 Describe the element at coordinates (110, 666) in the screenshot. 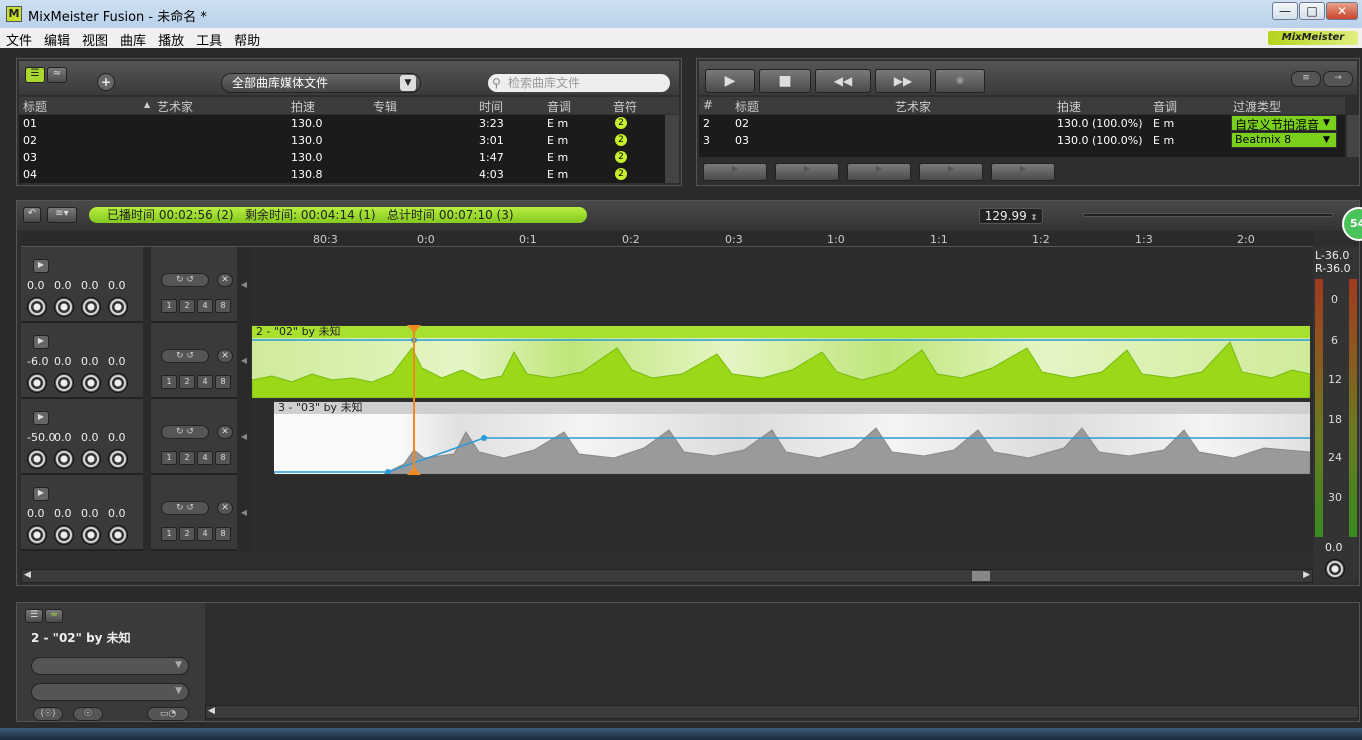

I see `detail-select-1: ▼` at that location.